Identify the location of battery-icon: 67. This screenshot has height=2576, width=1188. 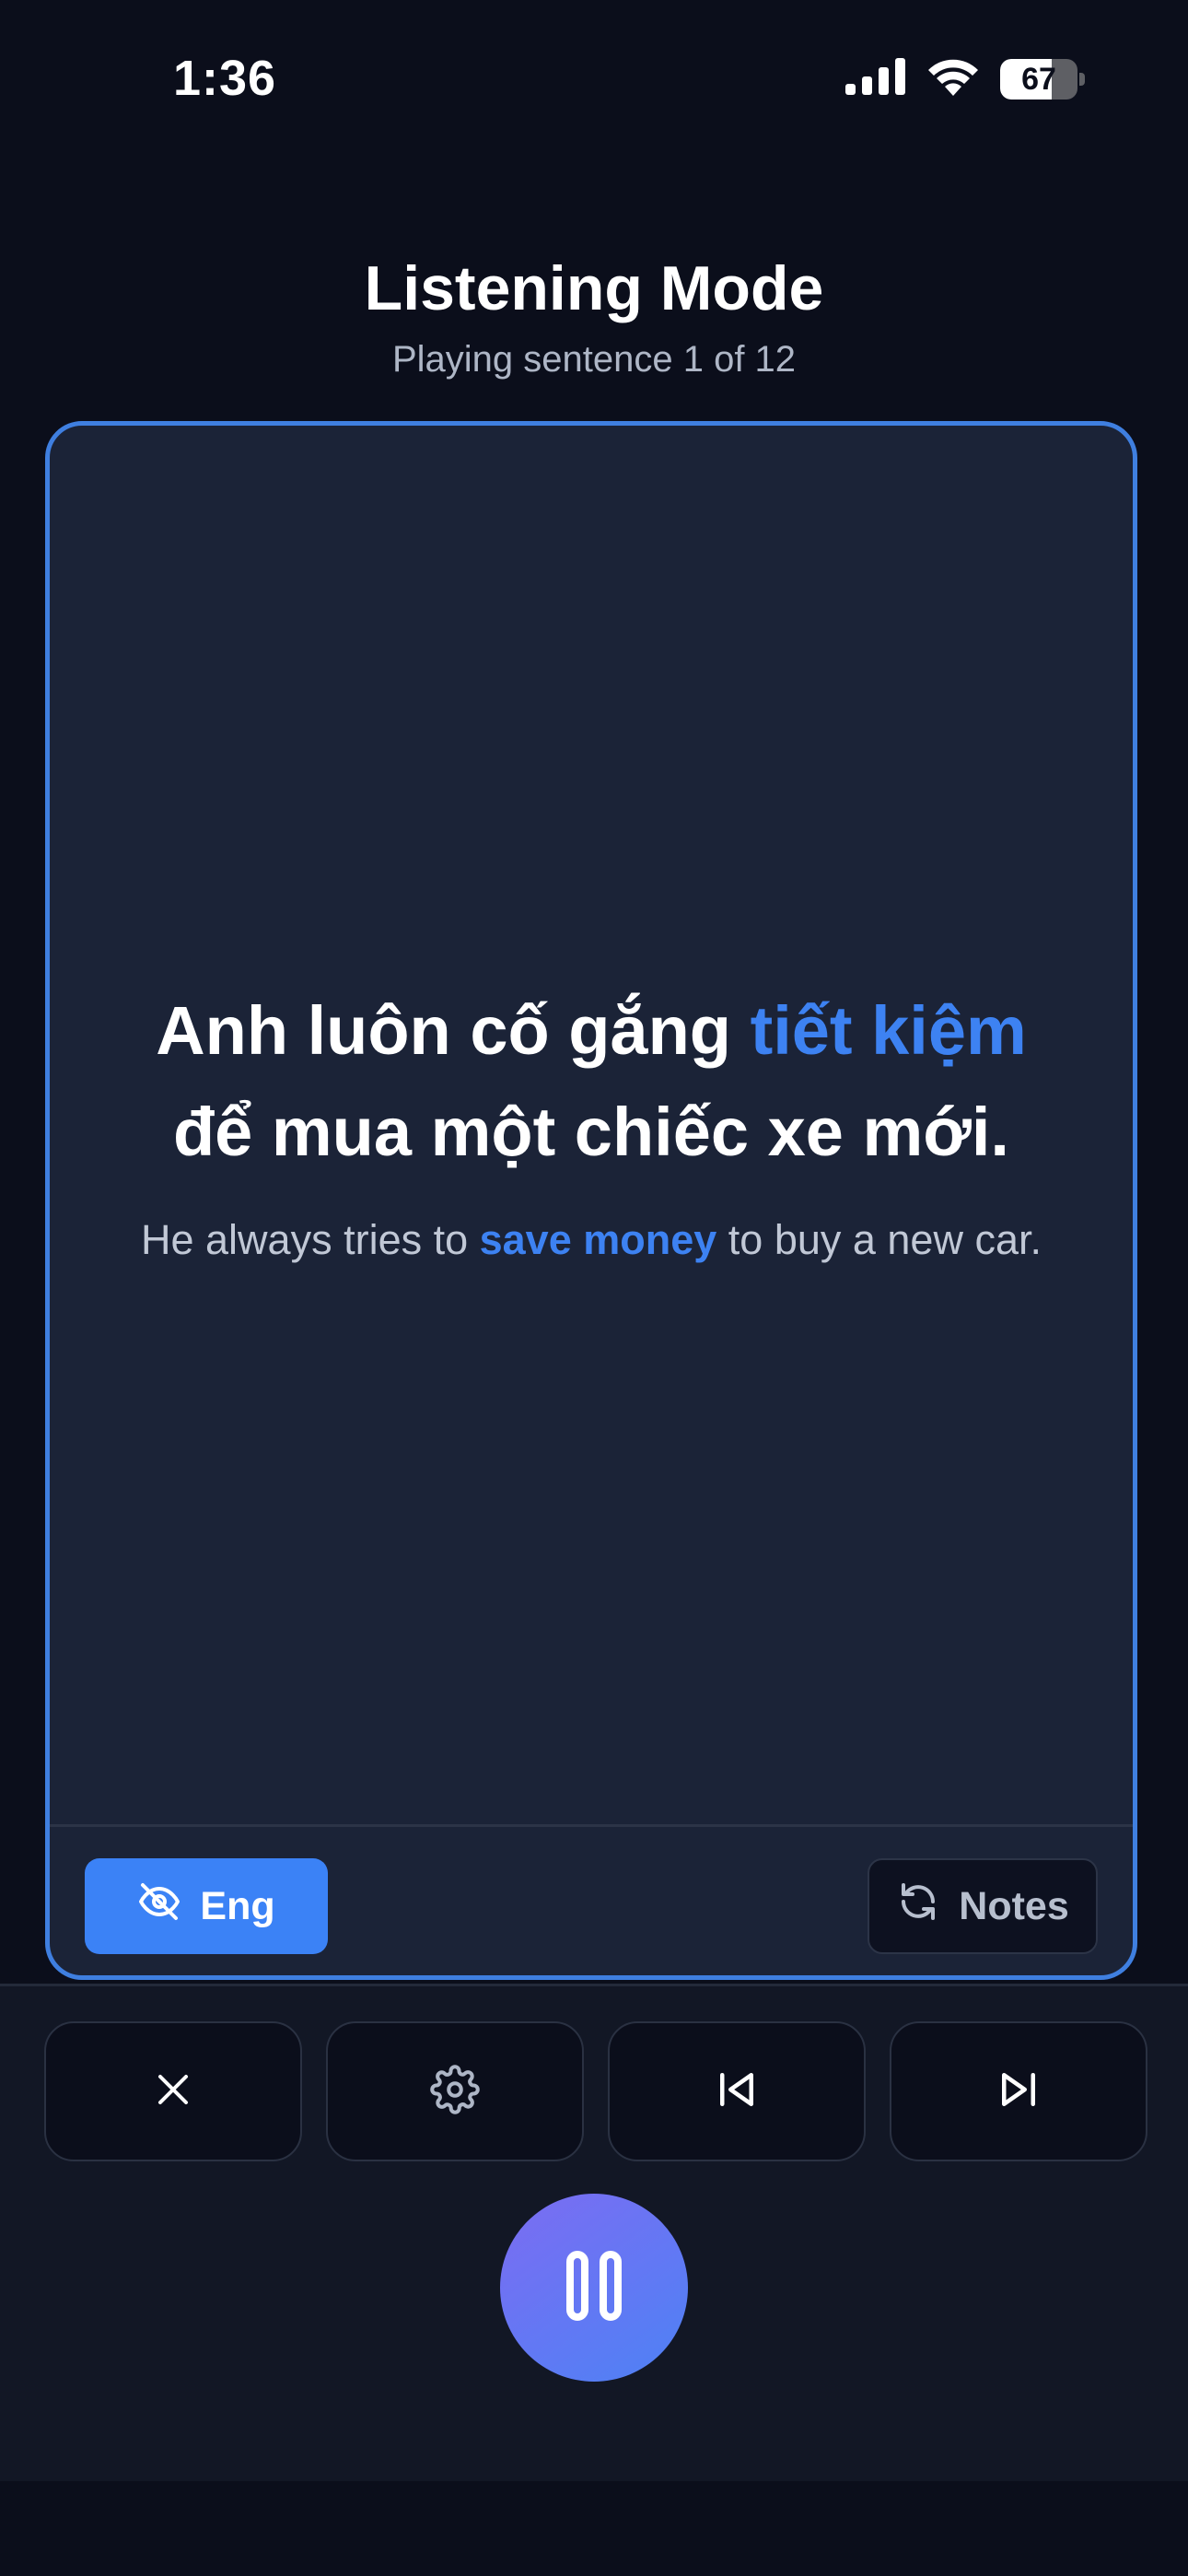
(1042, 79).